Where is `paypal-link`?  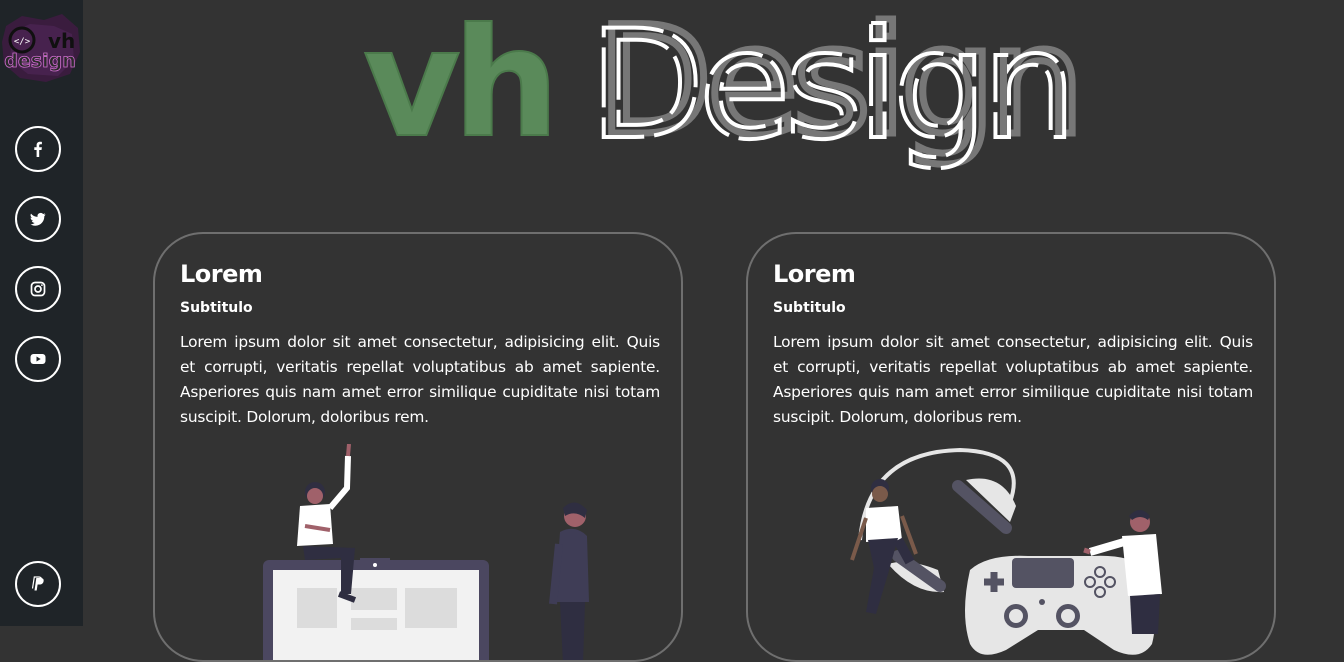 paypal-link is located at coordinates (38, 584).